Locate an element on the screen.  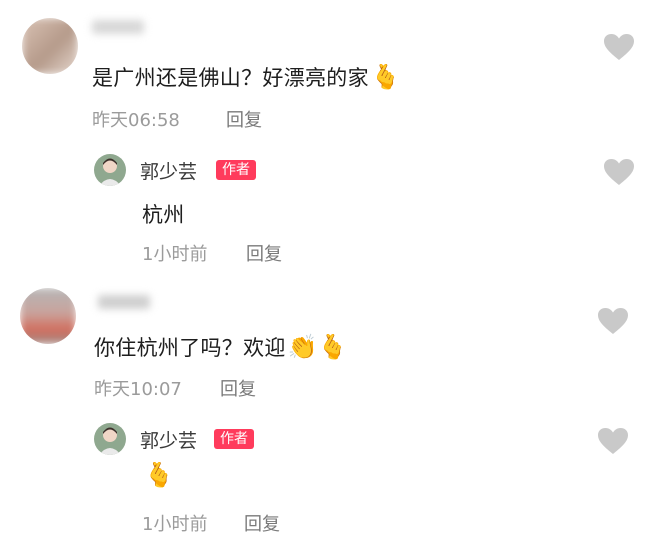
clap-finger-heart-icon: 👏🫰 is located at coordinates (318, 347).